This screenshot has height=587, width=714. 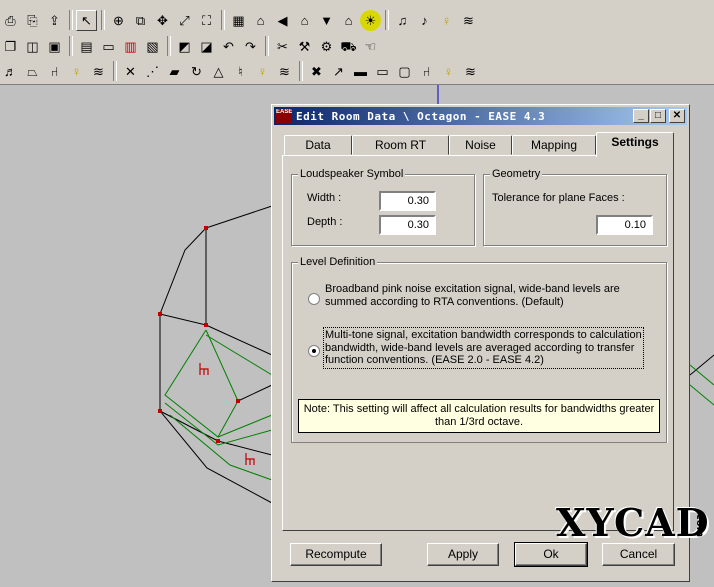 What do you see at coordinates (382, 71) in the screenshot?
I see `flat-icon: ▭` at bounding box center [382, 71].